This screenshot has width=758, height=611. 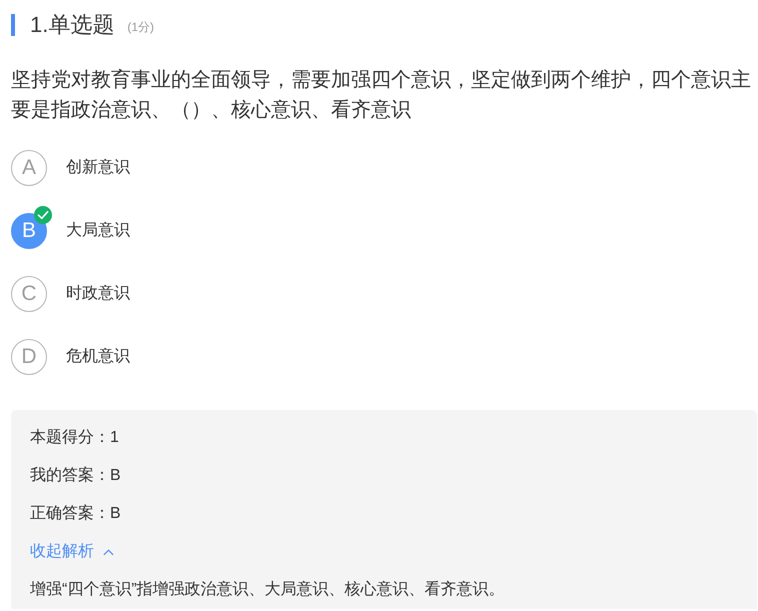 I want to click on option-text: 危机意识, so click(x=98, y=356).